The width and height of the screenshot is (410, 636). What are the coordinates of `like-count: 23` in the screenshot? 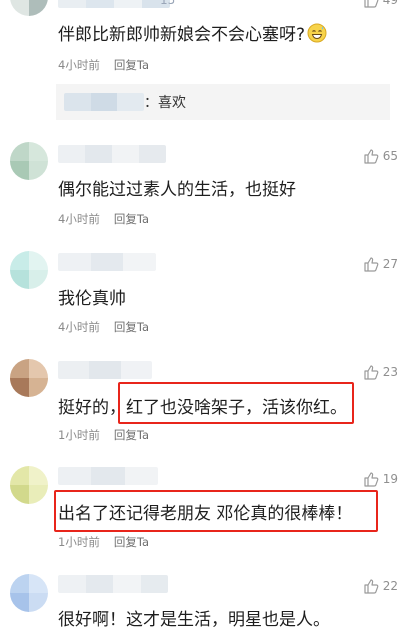 It's located at (390, 372).